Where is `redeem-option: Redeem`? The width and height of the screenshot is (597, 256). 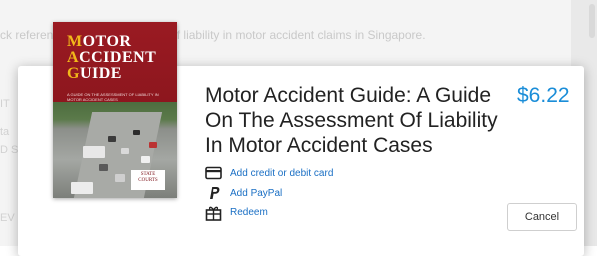 redeem-option: Redeem is located at coordinates (236, 212).